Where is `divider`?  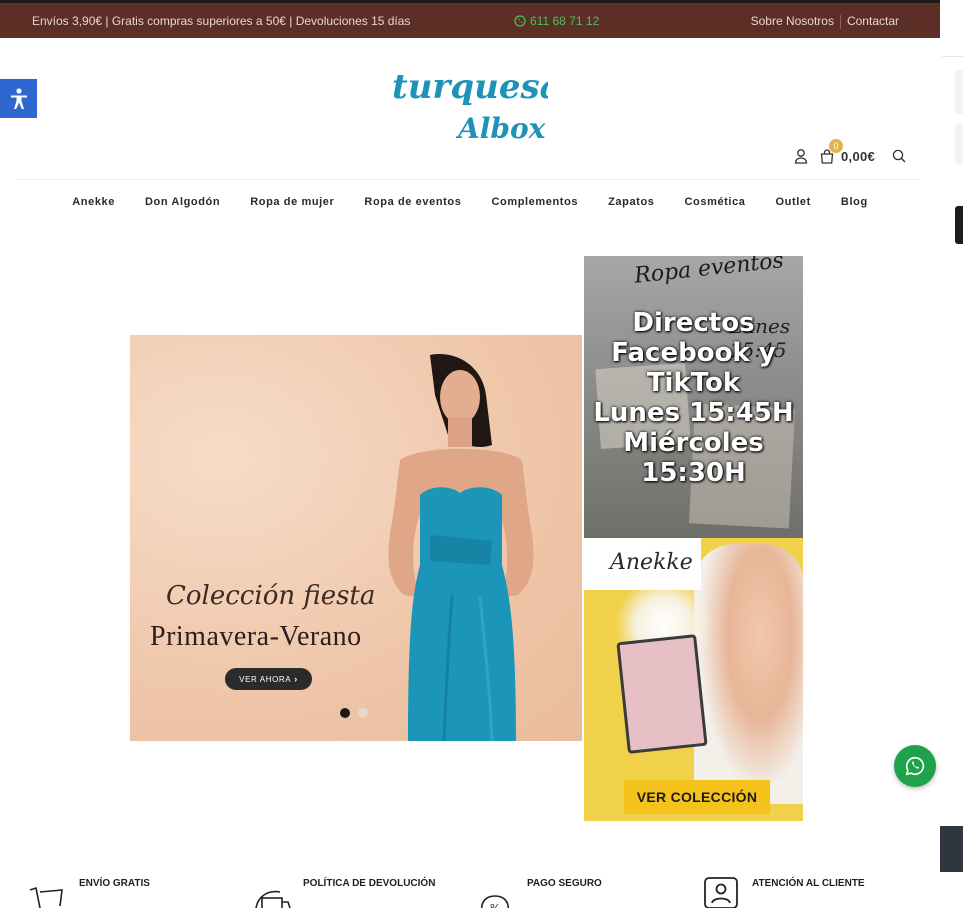 divider is located at coordinates (952, 56).